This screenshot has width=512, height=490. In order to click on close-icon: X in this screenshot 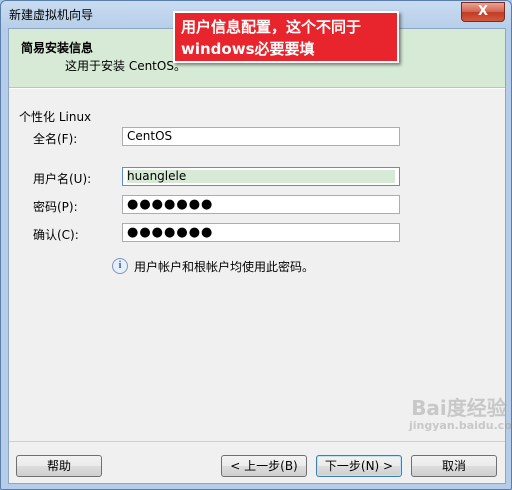, I will do `click(483, 11)`.